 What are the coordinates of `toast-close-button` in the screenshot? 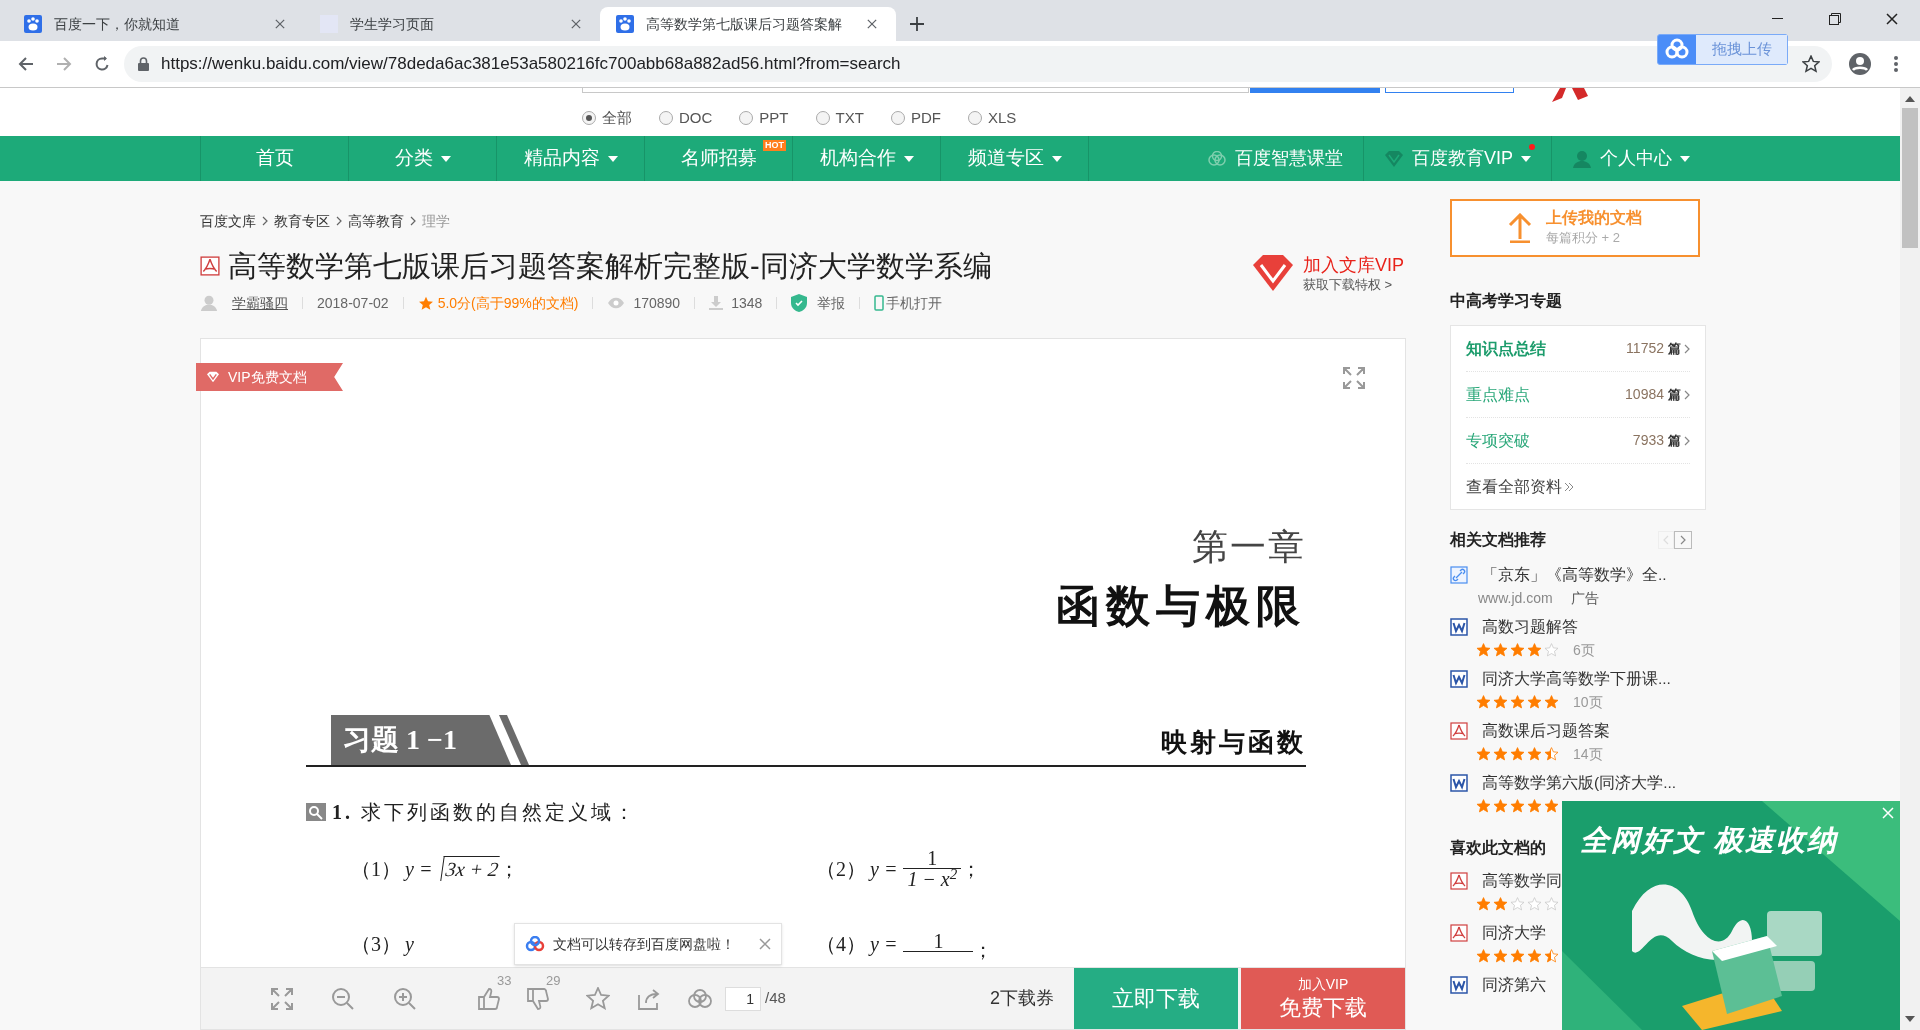 It's located at (765, 944).